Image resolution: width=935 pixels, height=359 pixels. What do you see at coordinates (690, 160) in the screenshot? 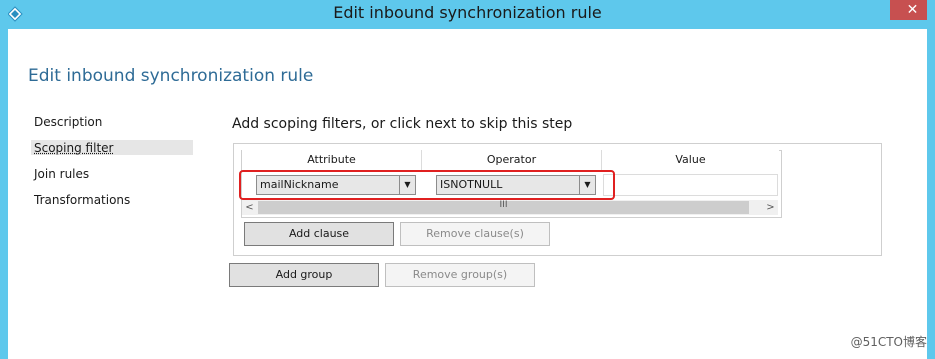
I see `column-header-value: Value` at bounding box center [690, 160].